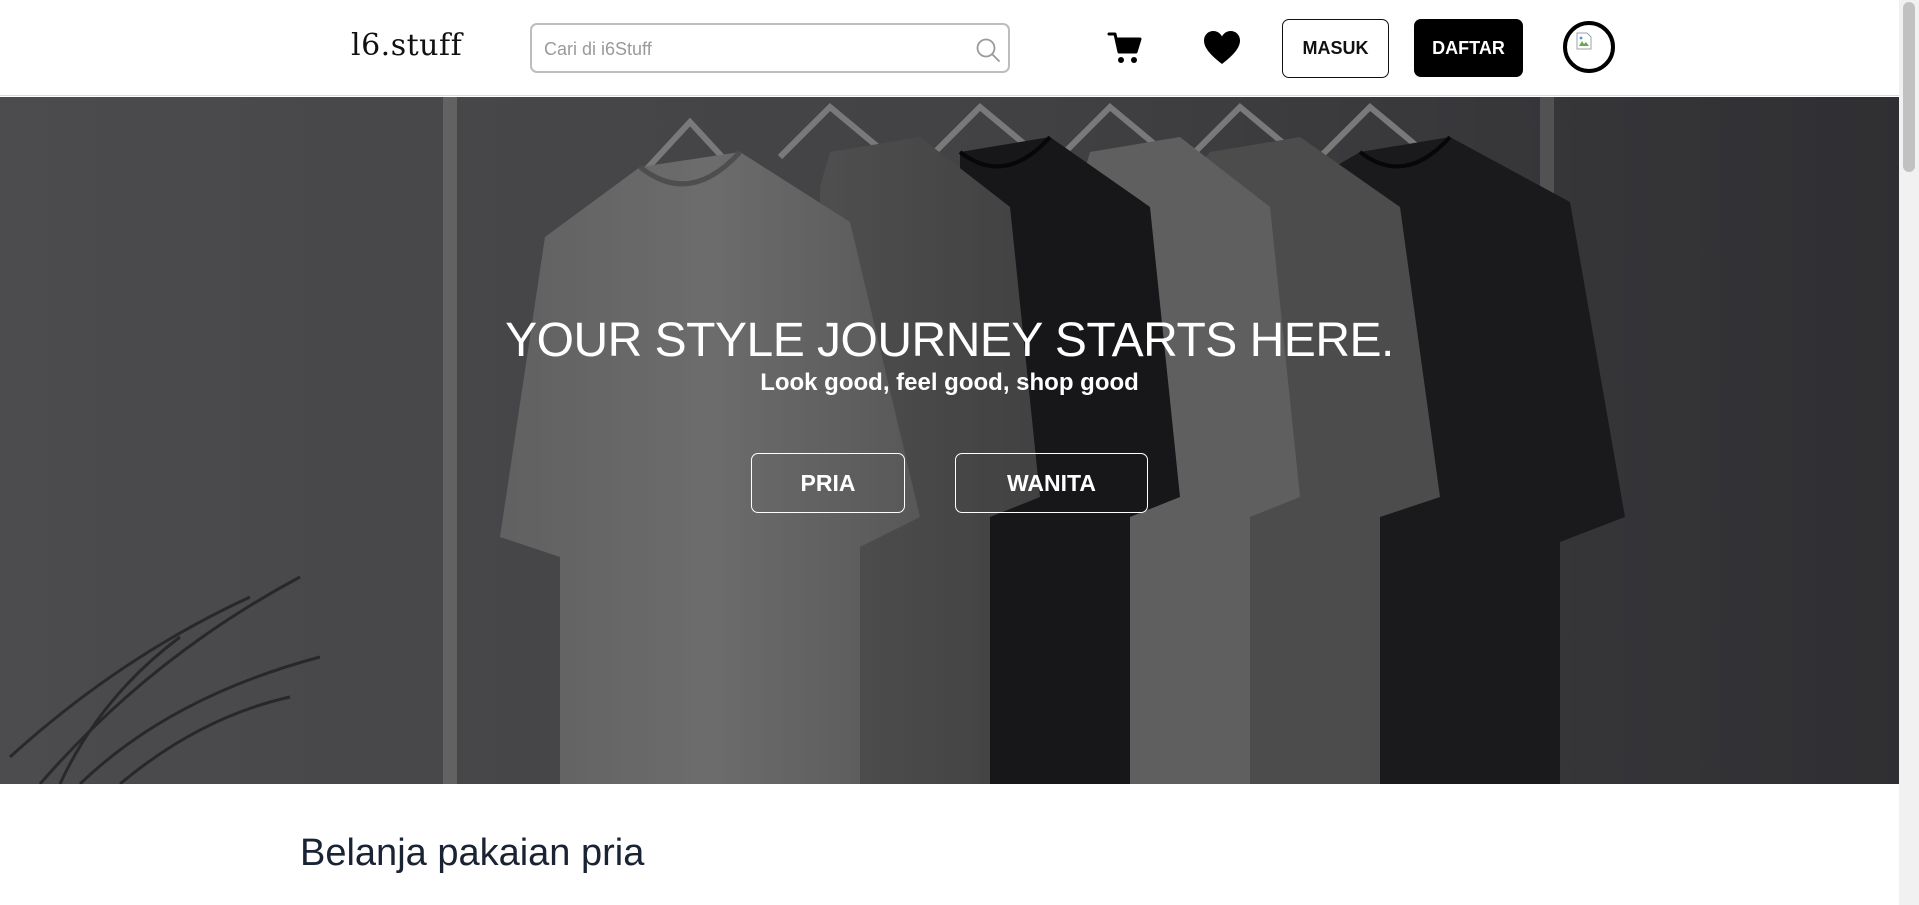 Image resolution: width=1919 pixels, height=905 pixels. Describe the element at coordinates (406, 45) in the screenshot. I see `site-logo: l6.stuff` at that location.